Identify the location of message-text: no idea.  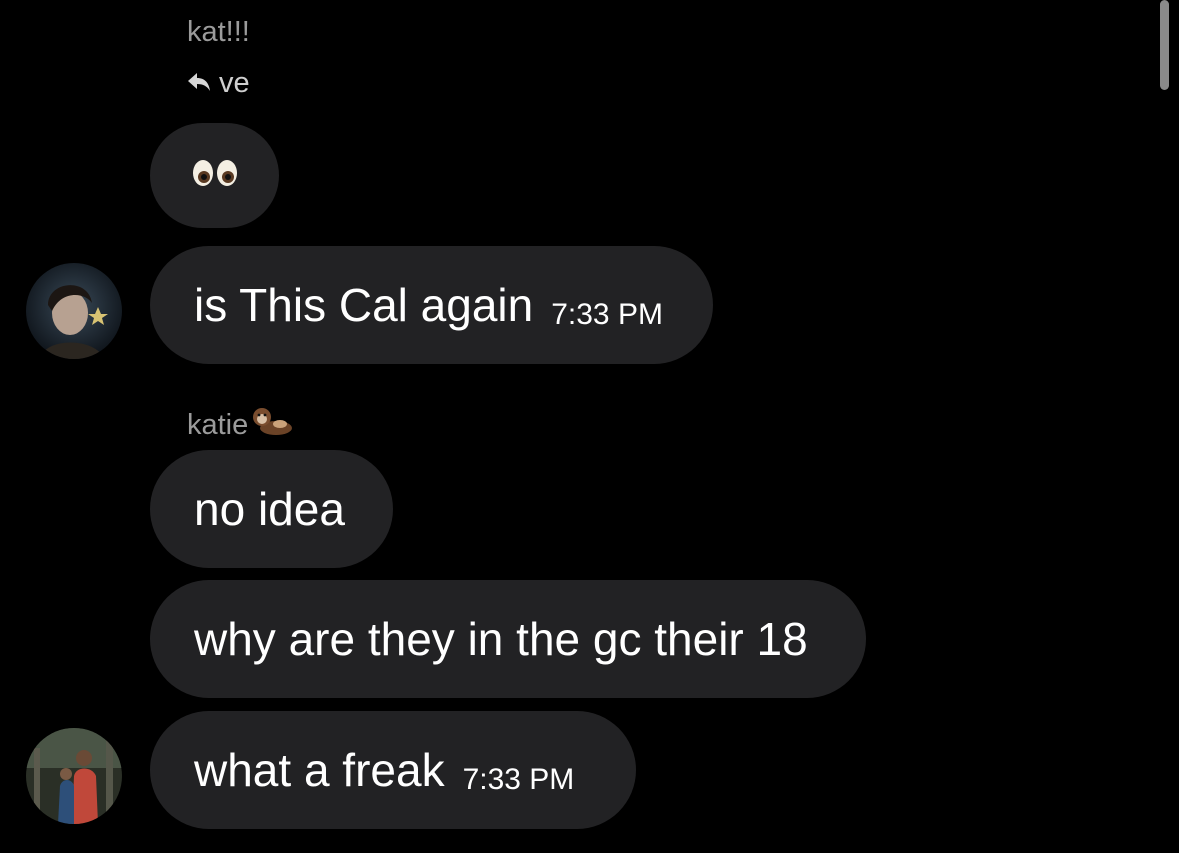
(269, 509).